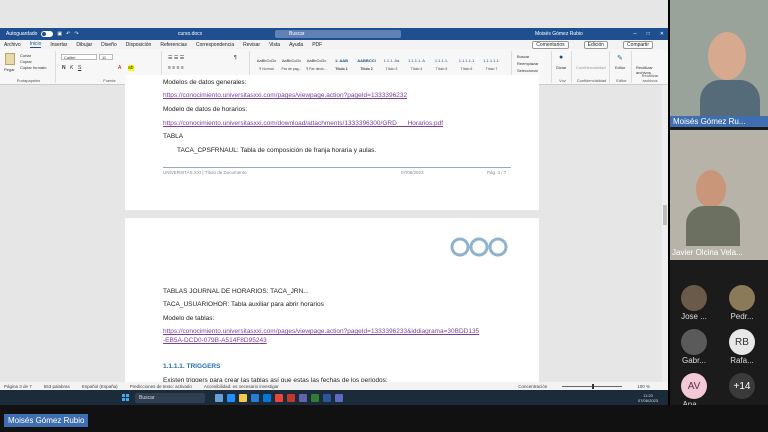  What do you see at coordinates (638, 44) in the screenshot?
I see `share-button: Compartir` at bounding box center [638, 44].